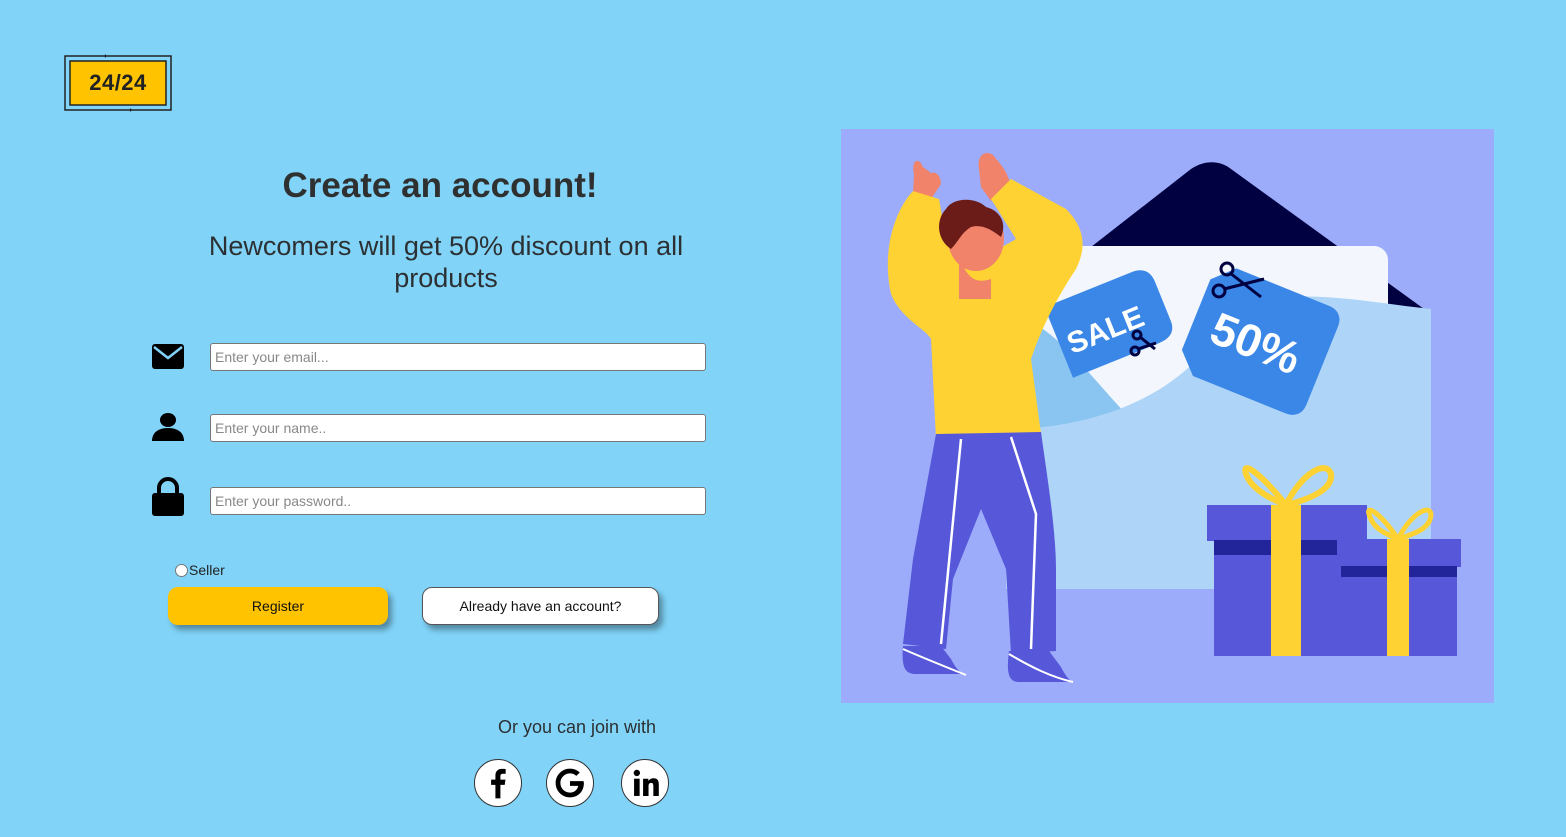  I want to click on register-button: Register, so click(278, 606).